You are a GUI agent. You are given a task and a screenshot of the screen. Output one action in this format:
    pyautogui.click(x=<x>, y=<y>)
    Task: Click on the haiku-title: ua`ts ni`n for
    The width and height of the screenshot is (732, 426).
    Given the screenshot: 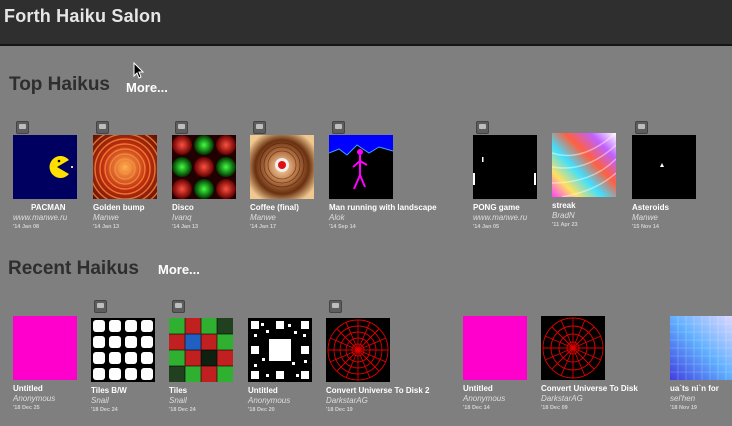 What is the action you would take?
    pyautogui.click(x=701, y=388)
    